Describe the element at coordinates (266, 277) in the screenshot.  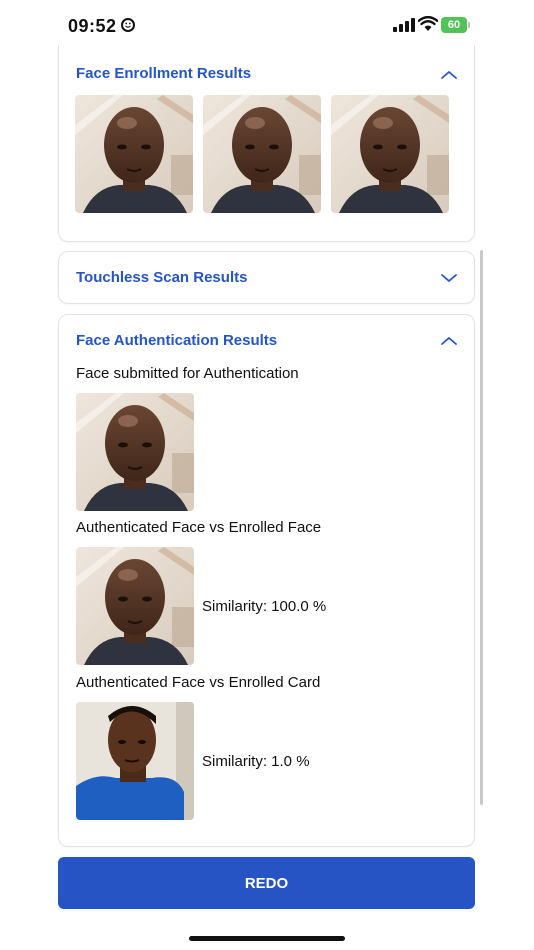
I see `touchless-scan-card: Touchless Scan Results` at that location.